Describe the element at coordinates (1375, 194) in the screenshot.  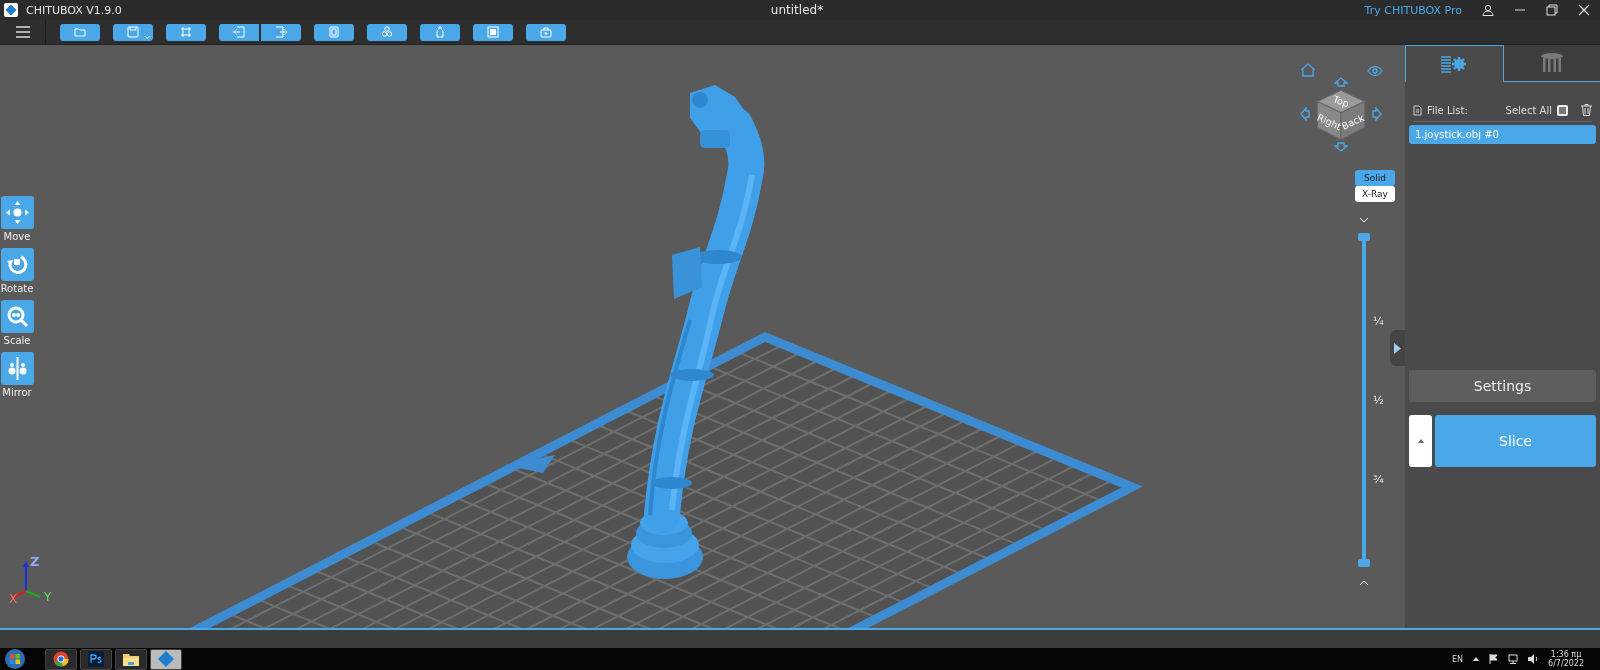
I see `render-mode-toggle: X-Ray` at that location.